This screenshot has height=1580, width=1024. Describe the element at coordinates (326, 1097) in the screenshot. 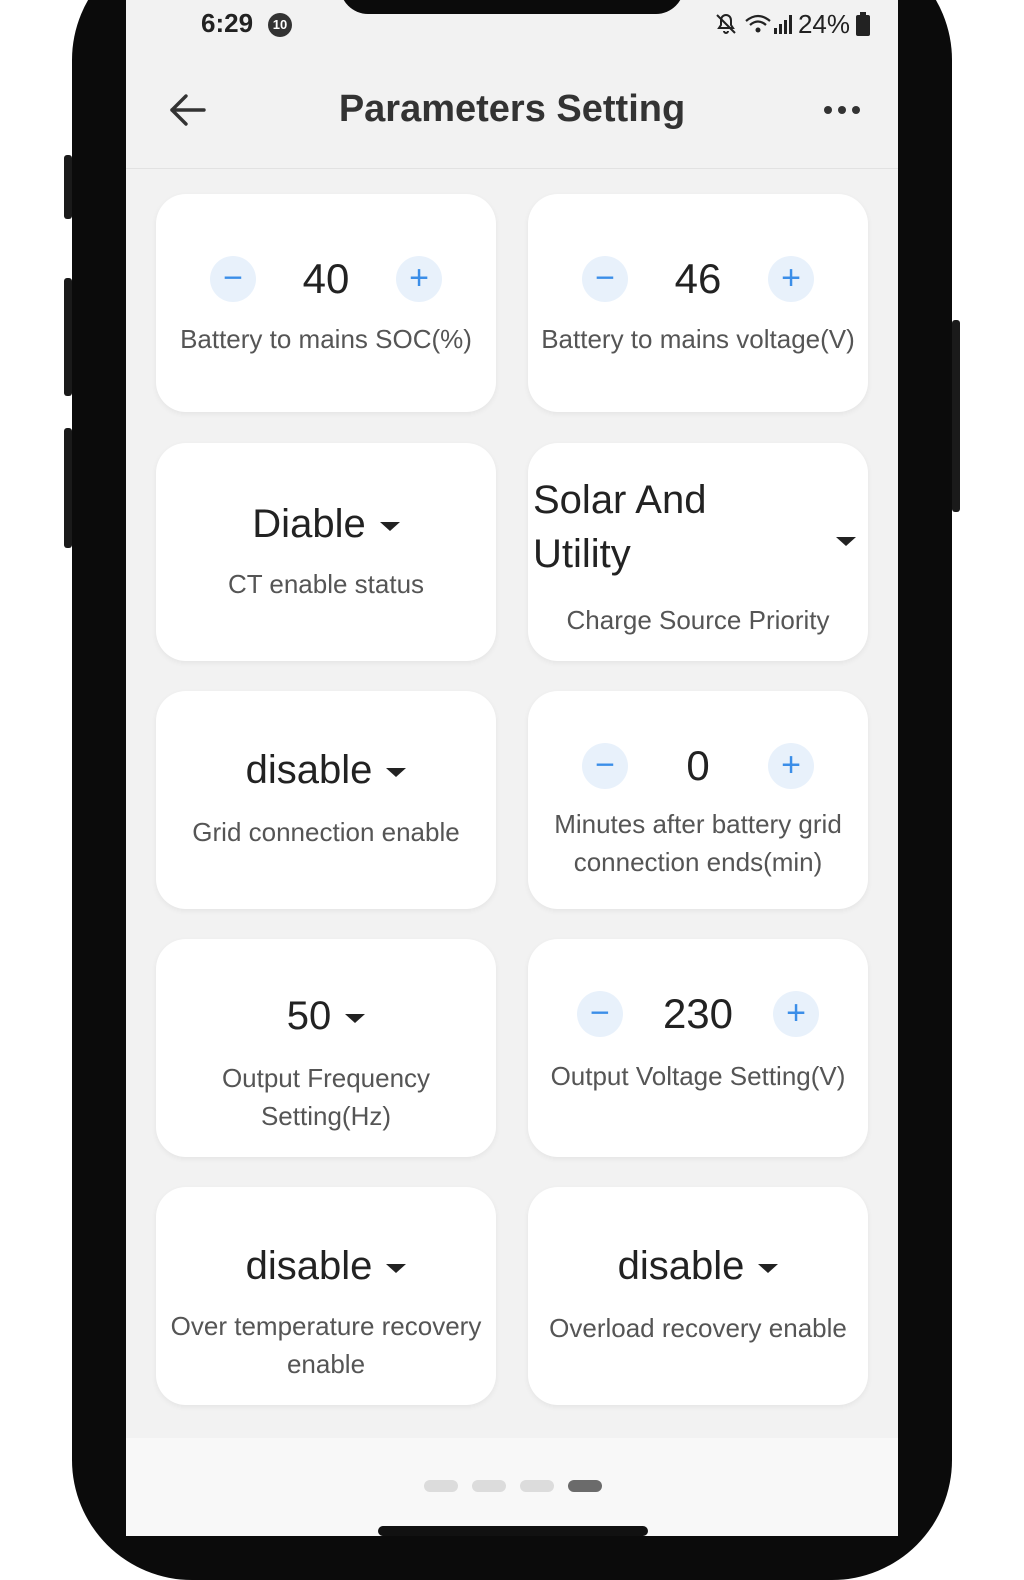

I see `output-frequency-label: Output Frequency Setting(Hz)` at that location.